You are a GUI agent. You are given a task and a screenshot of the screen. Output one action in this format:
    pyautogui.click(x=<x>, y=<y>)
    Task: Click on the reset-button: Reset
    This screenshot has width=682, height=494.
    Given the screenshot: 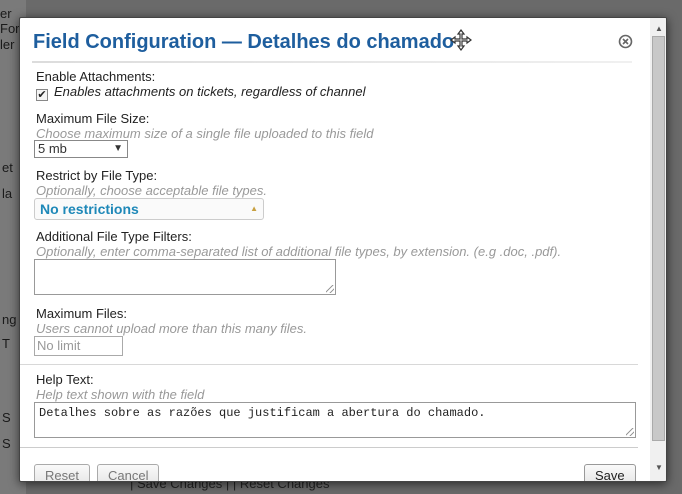 What is the action you would take?
    pyautogui.click(x=62, y=472)
    